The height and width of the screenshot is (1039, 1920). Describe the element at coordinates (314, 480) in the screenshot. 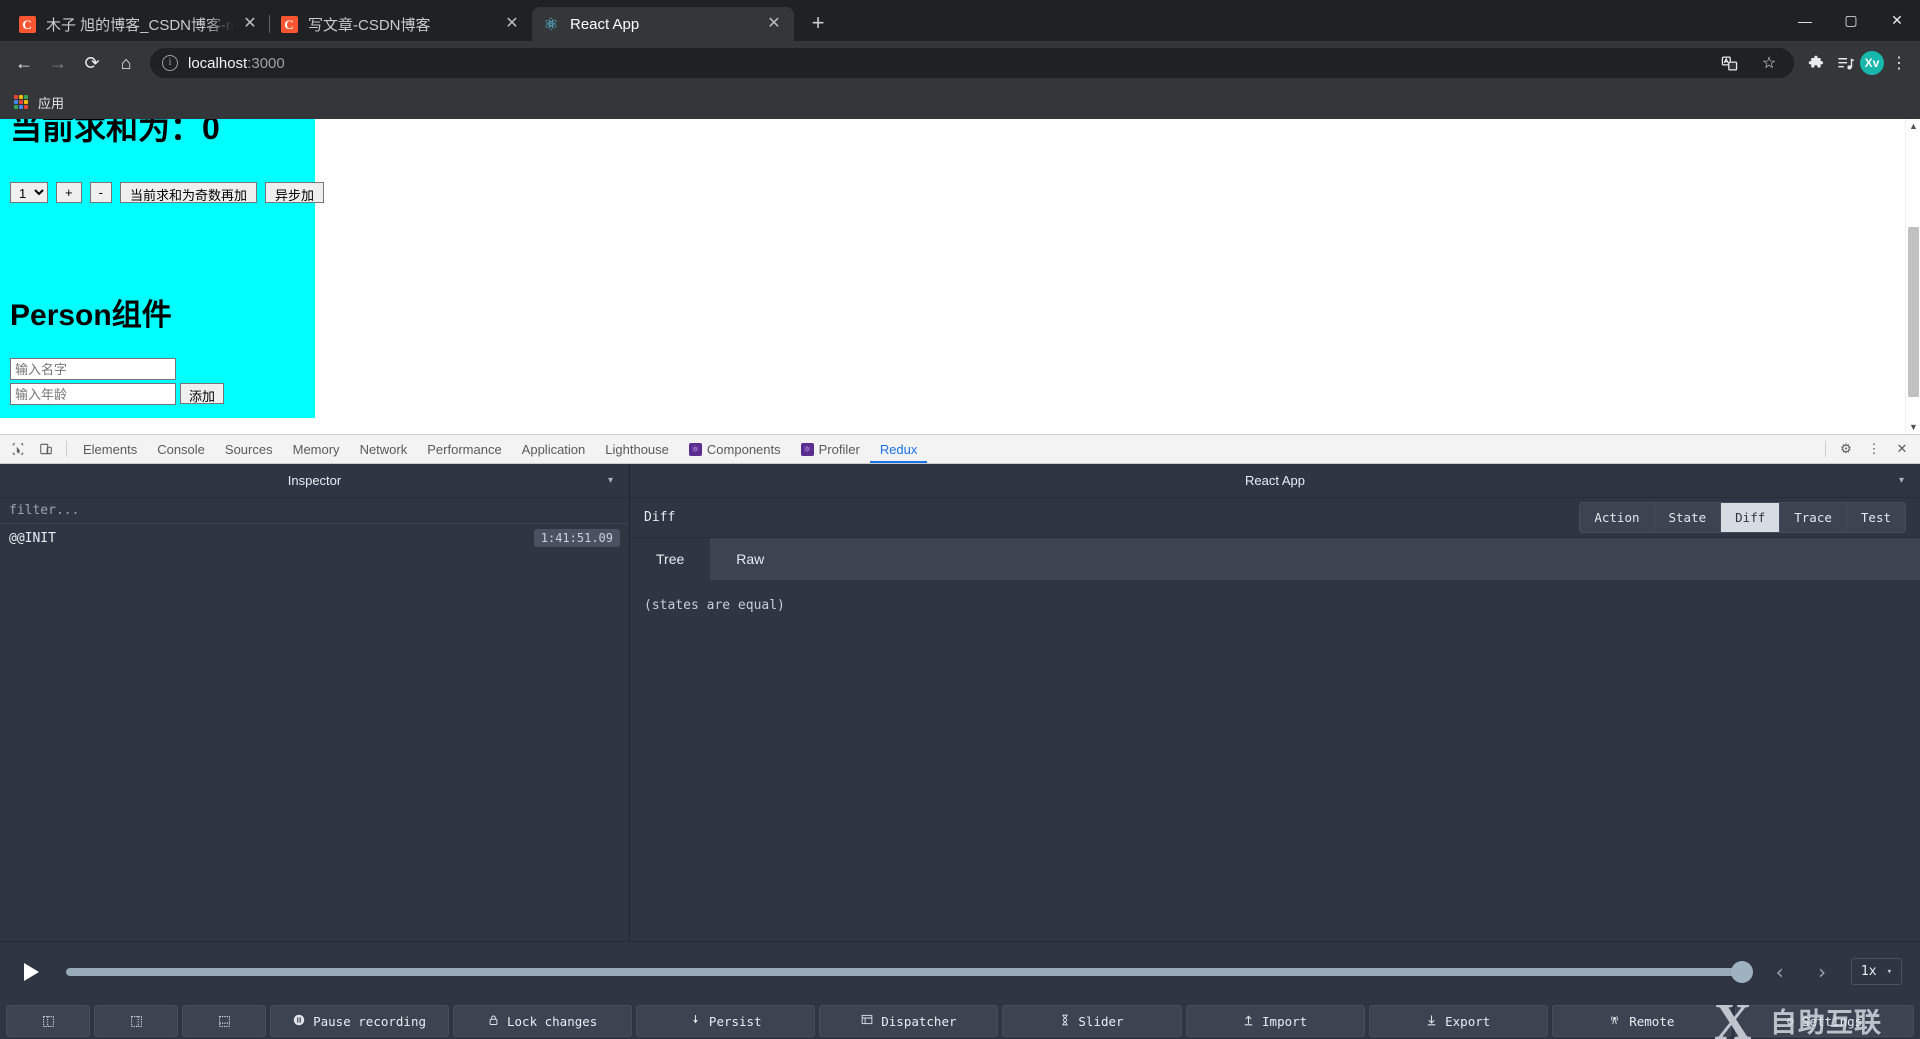

I see `inspector-title: Inspector` at that location.